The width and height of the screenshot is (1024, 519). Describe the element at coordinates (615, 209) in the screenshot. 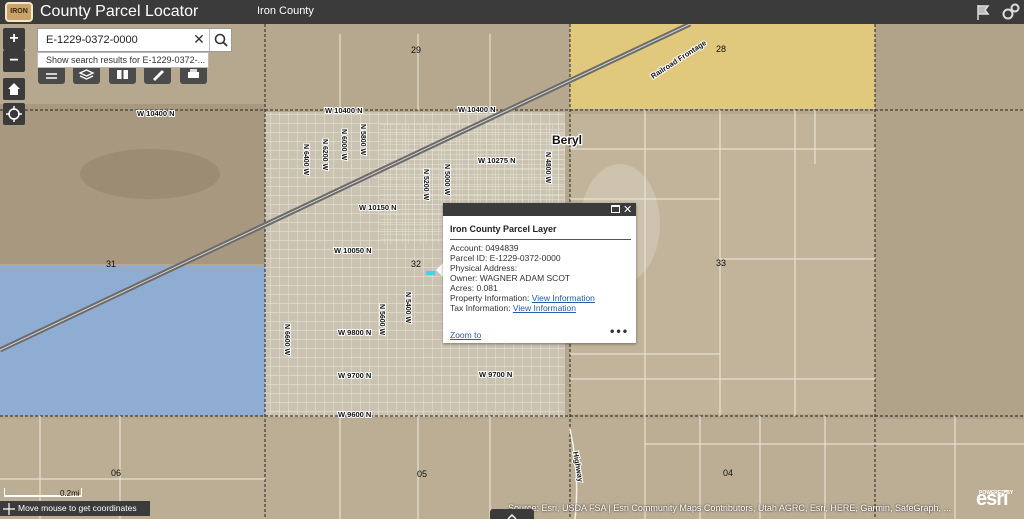

I see `maximize-icon` at that location.